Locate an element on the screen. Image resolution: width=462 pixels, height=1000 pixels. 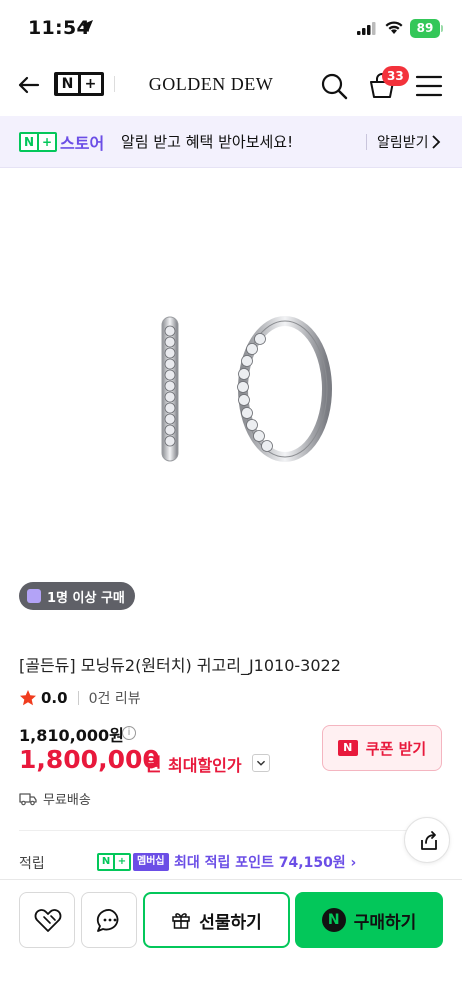
rating-divider is located at coordinates (78, 698).